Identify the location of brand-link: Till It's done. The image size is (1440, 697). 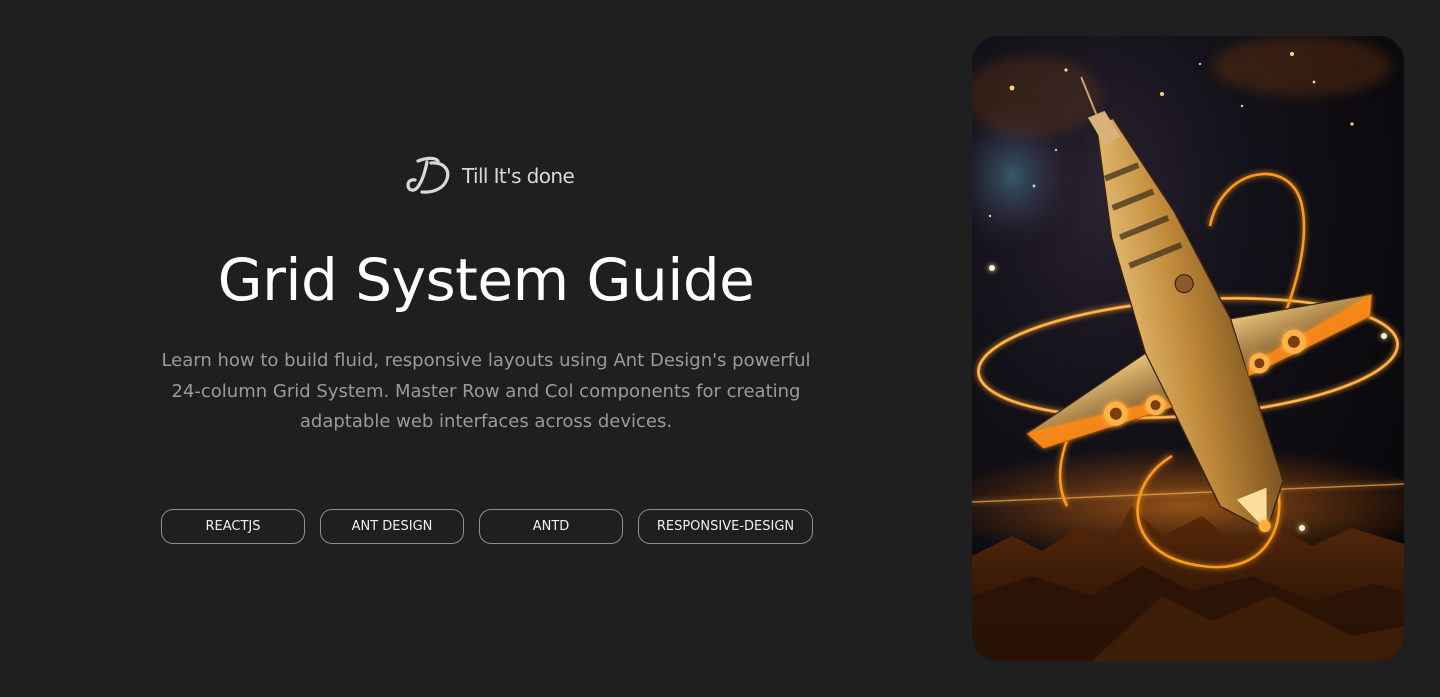
(489, 176).